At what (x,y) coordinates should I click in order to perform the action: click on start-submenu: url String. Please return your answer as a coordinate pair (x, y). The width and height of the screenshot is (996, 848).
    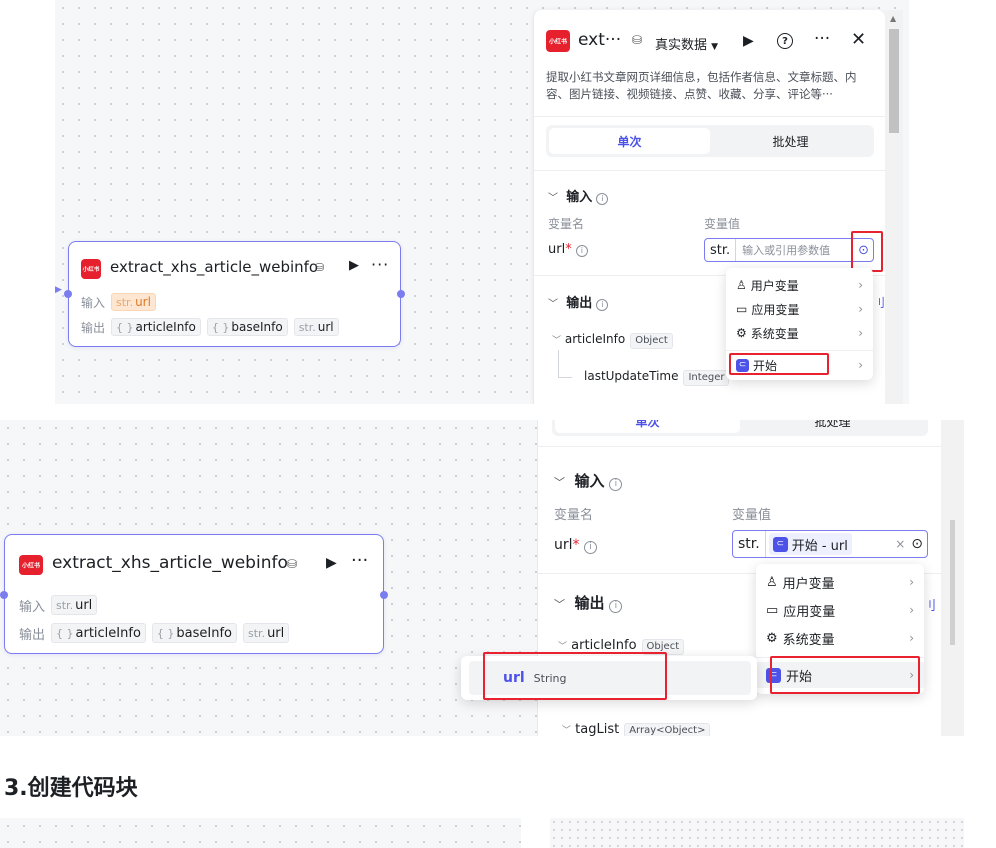
    Looking at the image, I should click on (609, 676).